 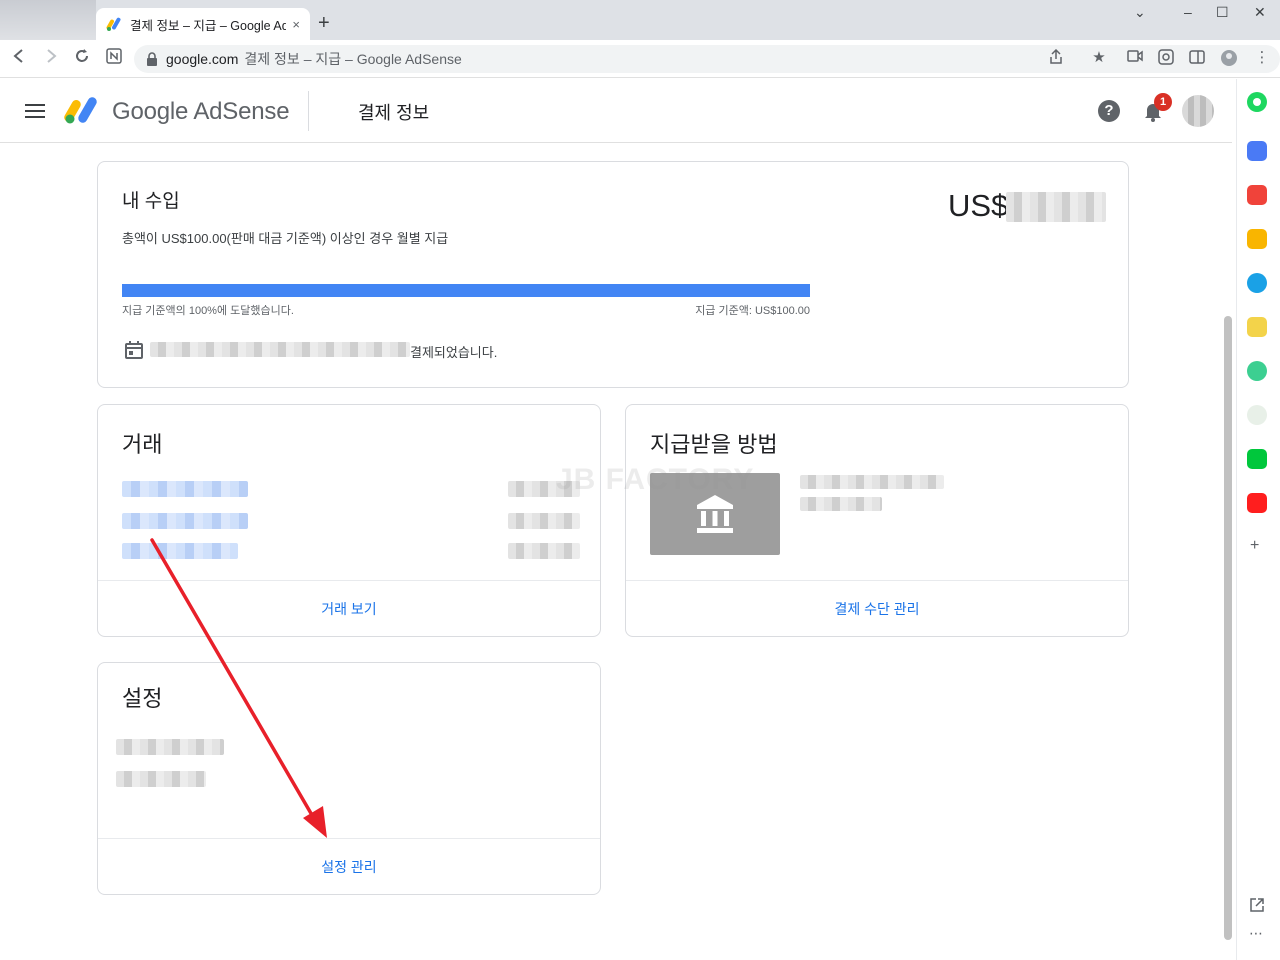 I want to click on tab-search-icon: ⌄, so click(x=1140, y=12).